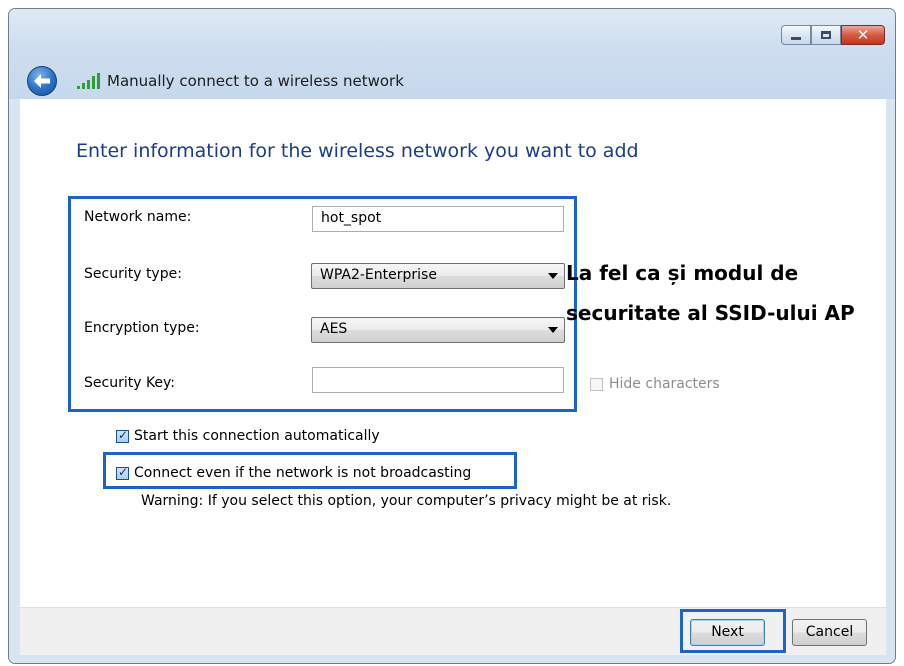  I want to click on minimize-button, so click(796, 35).